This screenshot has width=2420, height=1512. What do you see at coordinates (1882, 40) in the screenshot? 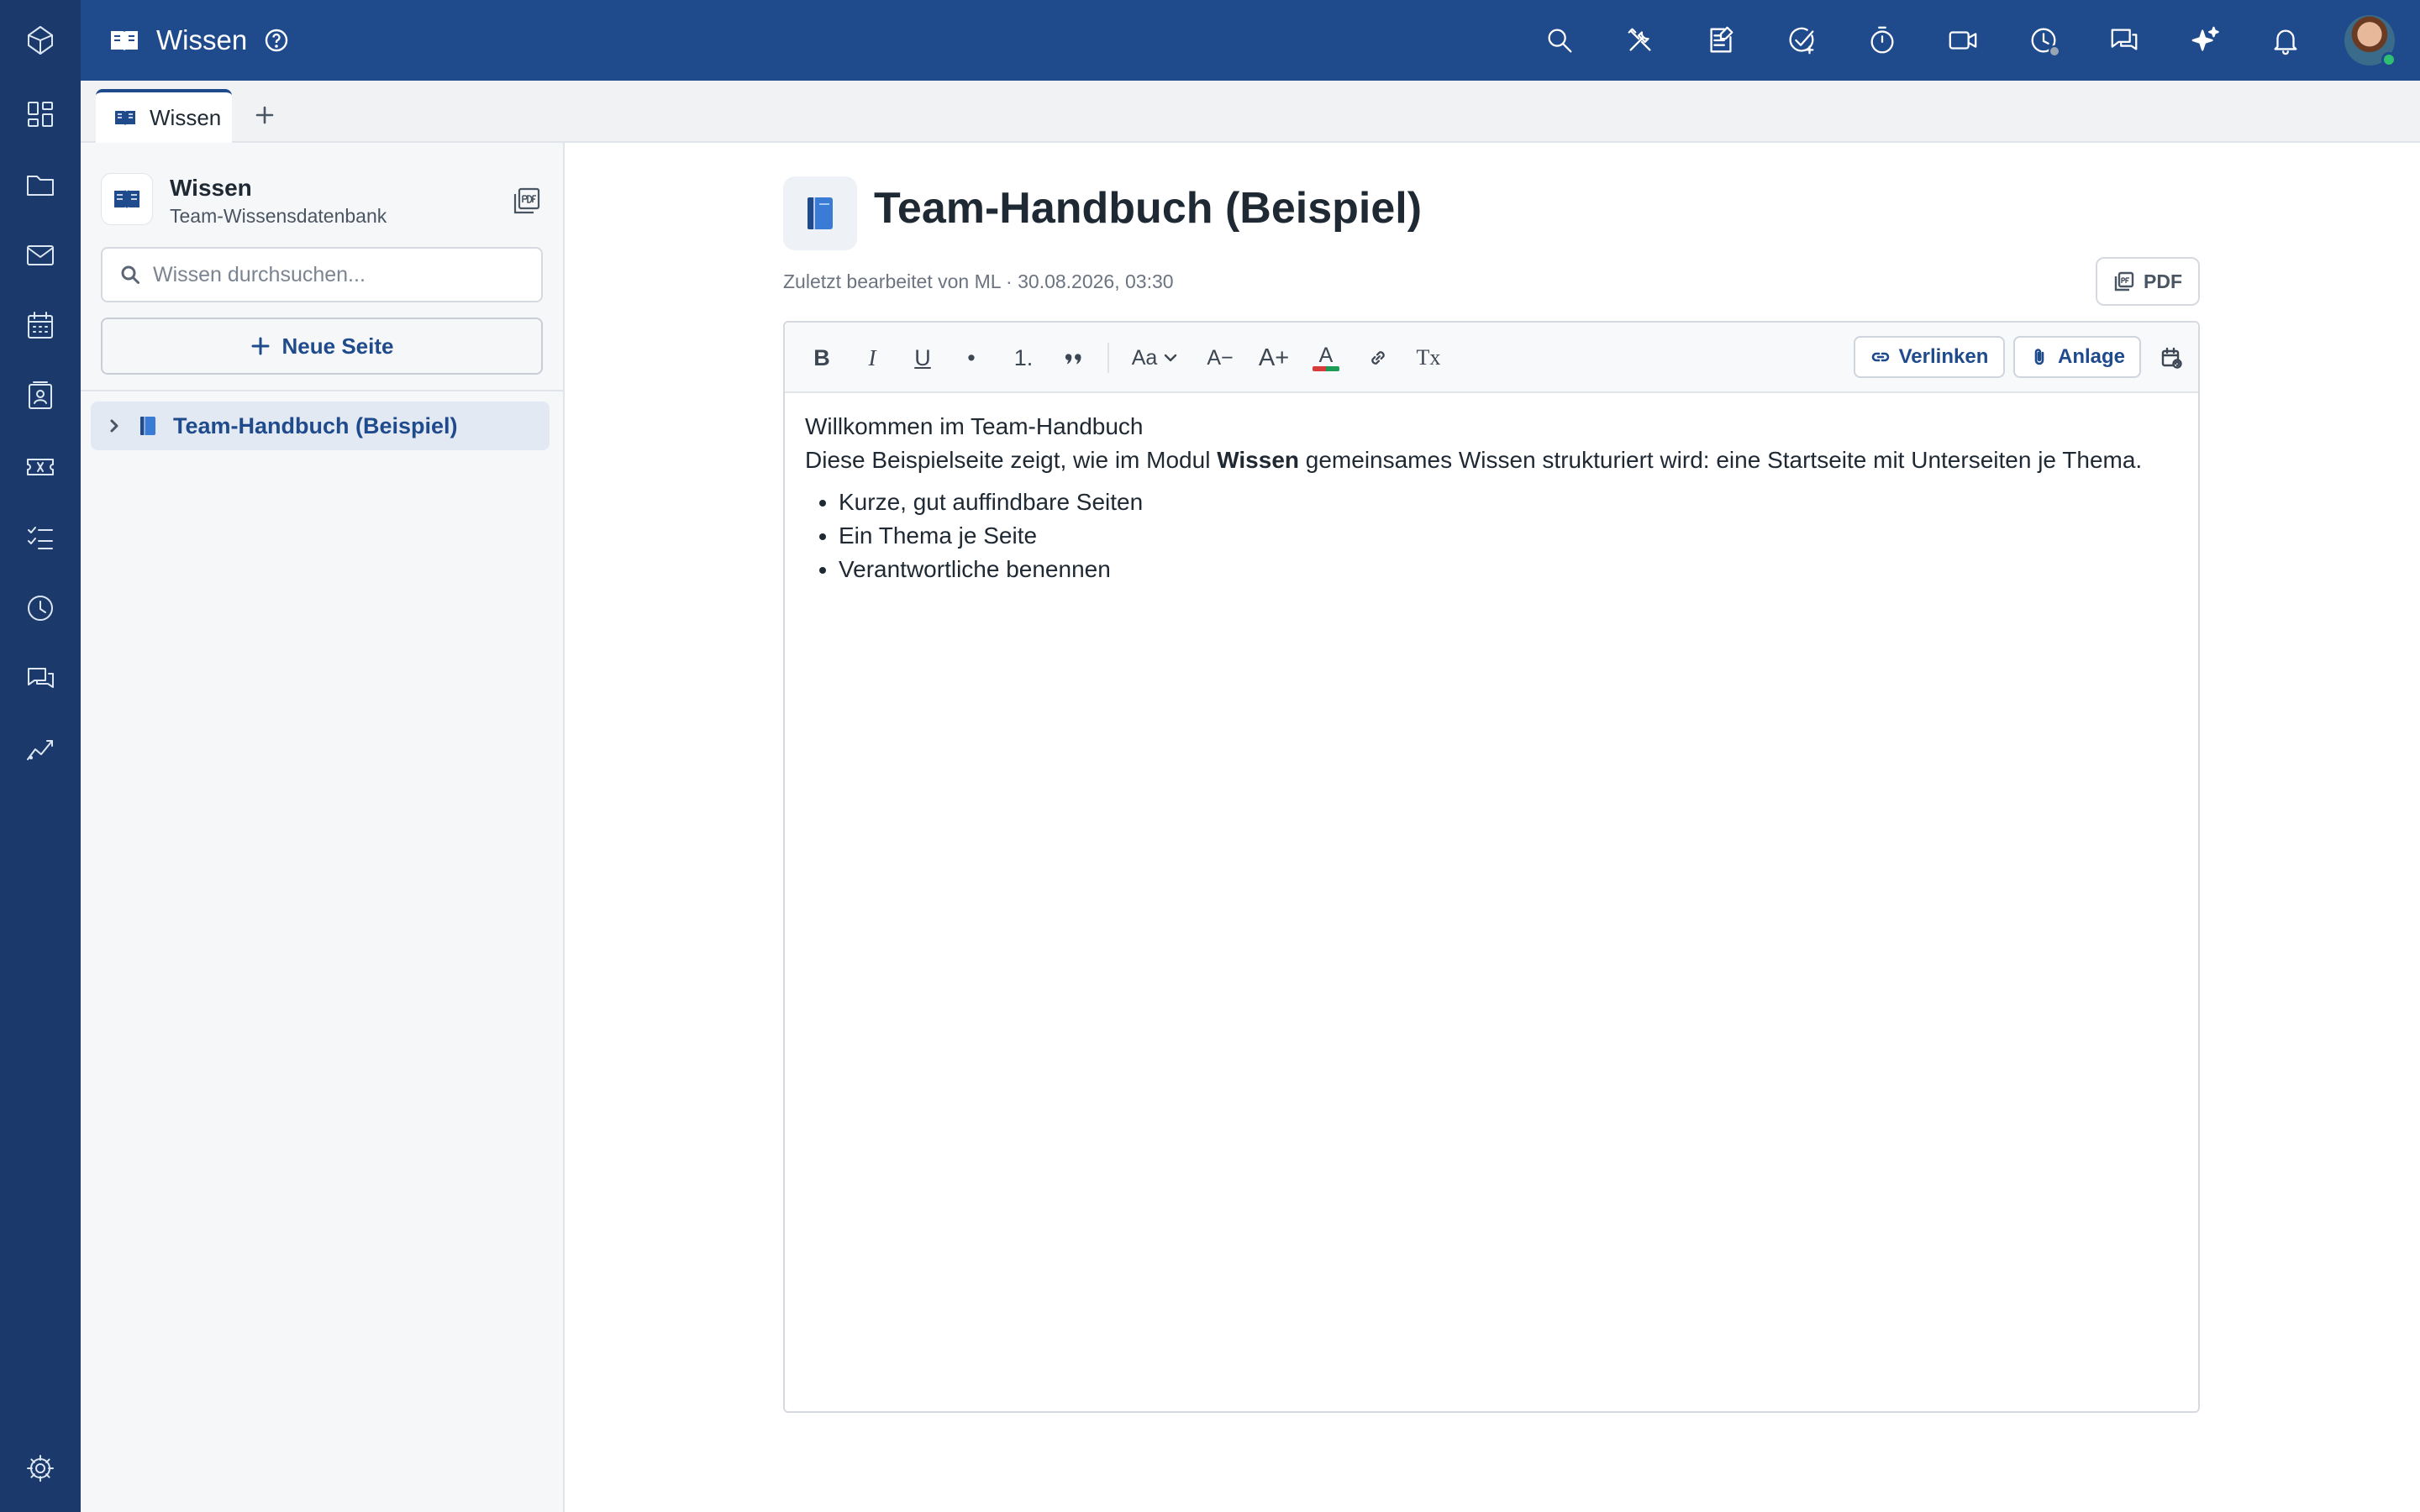
I see `timer-icon` at bounding box center [1882, 40].